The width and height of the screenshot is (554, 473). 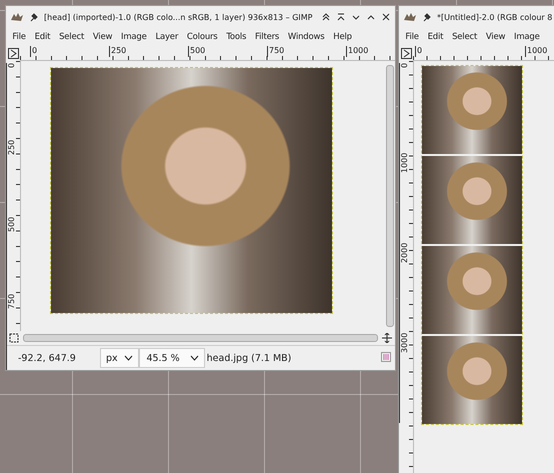 What do you see at coordinates (14, 338) in the screenshot?
I see `quick-mask-icon` at bounding box center [14, 338].